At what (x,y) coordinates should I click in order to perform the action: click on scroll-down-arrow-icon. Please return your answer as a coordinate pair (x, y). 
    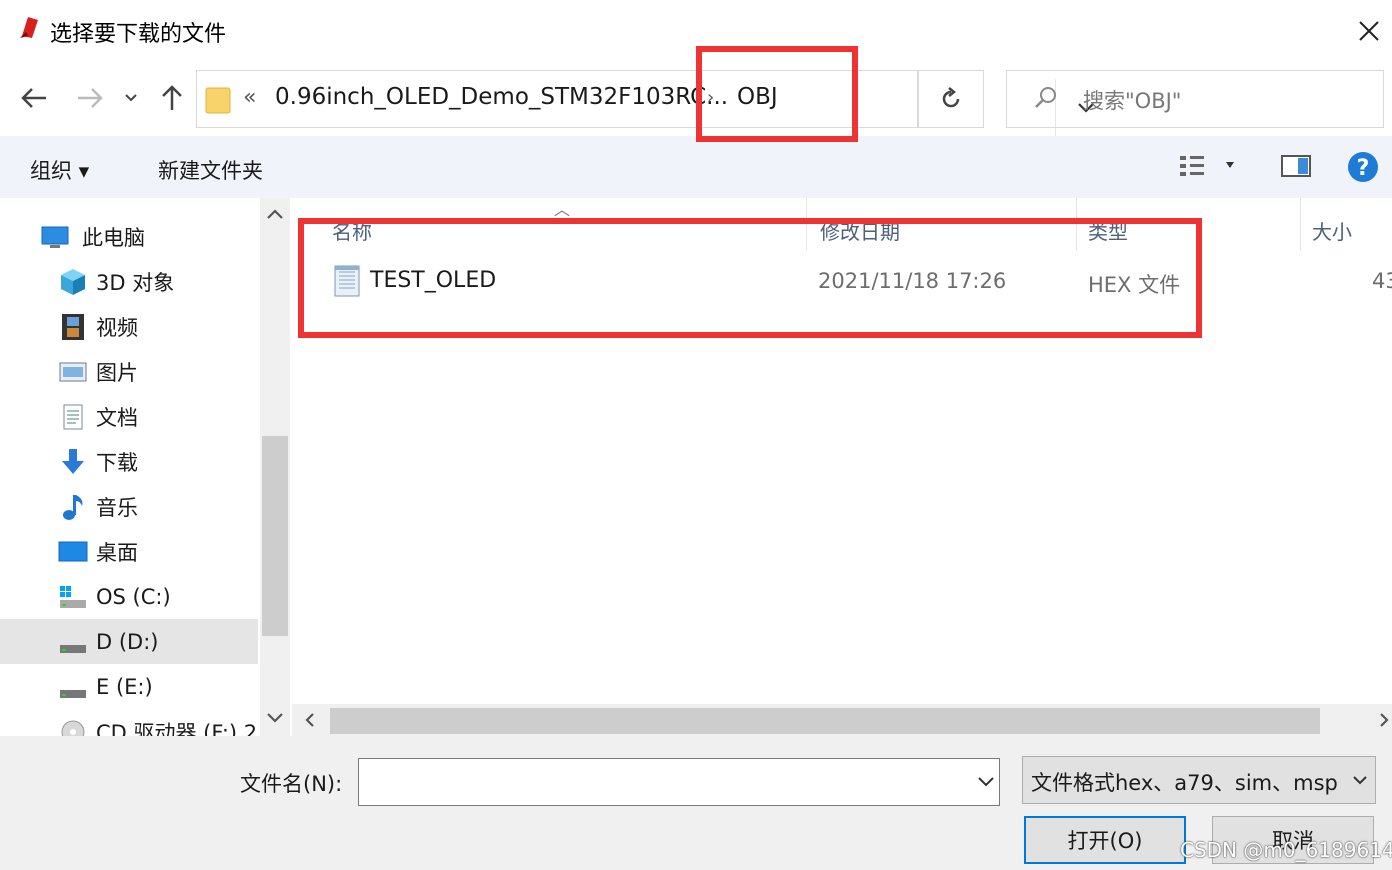
    Looking at the image, I should click on (275, 718).